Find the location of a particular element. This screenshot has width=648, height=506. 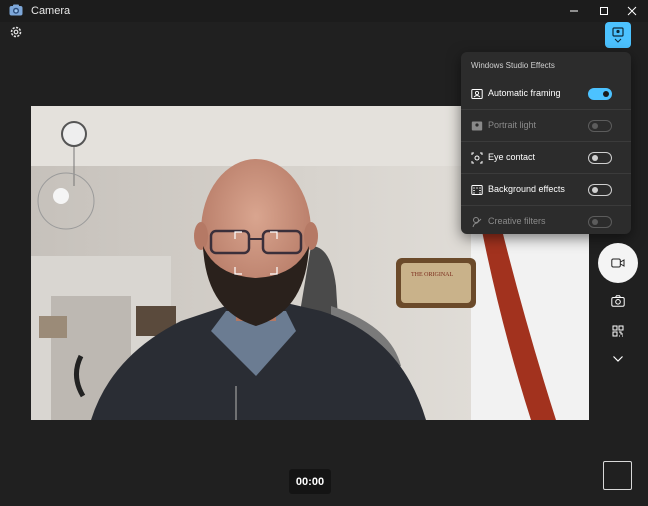

gear-icon is located at coordinates (16, 32).